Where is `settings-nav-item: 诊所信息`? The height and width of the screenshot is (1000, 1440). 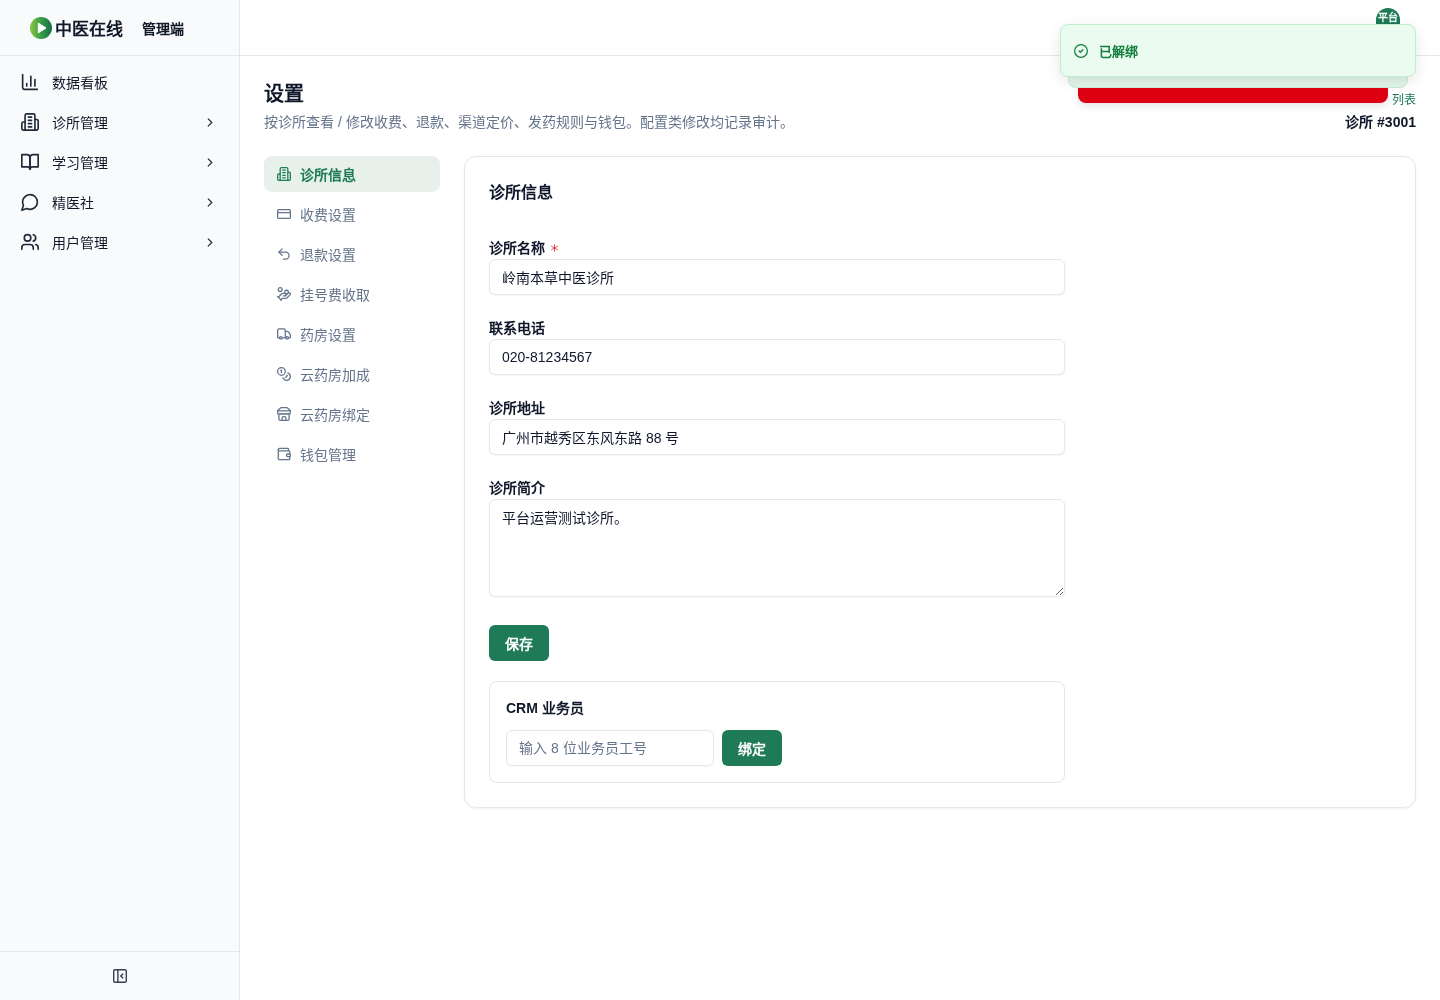
settings-nav-item: 诊所信息 is located at coordinates (352, 174).